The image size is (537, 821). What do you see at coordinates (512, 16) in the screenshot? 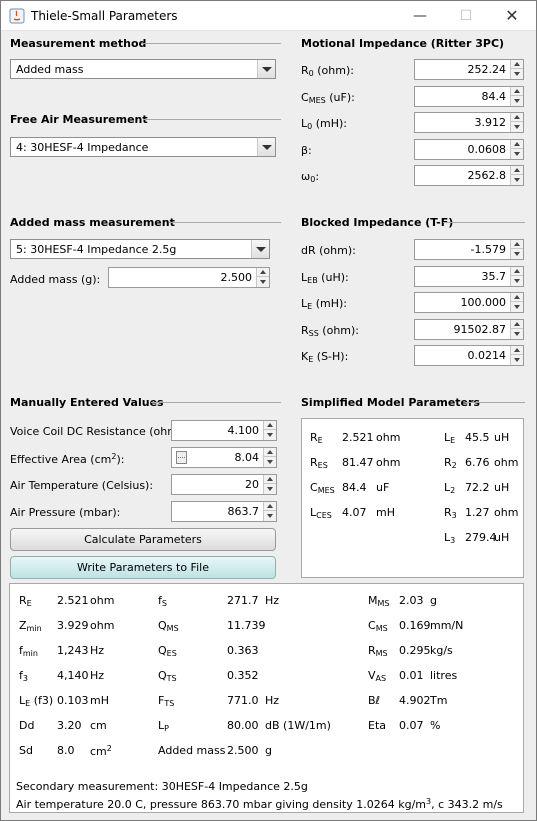
I see `close-button: ✕` at bounding box center [512, 16].